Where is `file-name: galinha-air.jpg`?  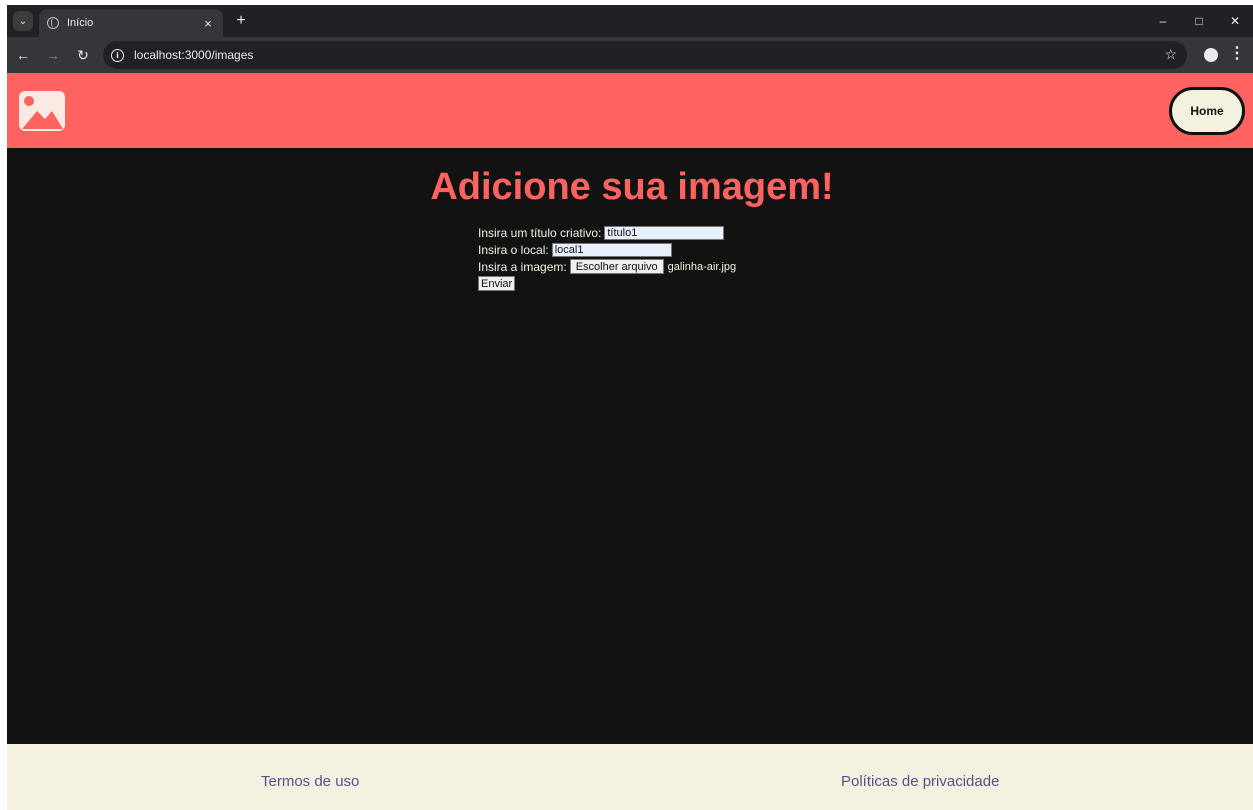
file-name: galinha-air.jpg is located at coordinates (702, 266).